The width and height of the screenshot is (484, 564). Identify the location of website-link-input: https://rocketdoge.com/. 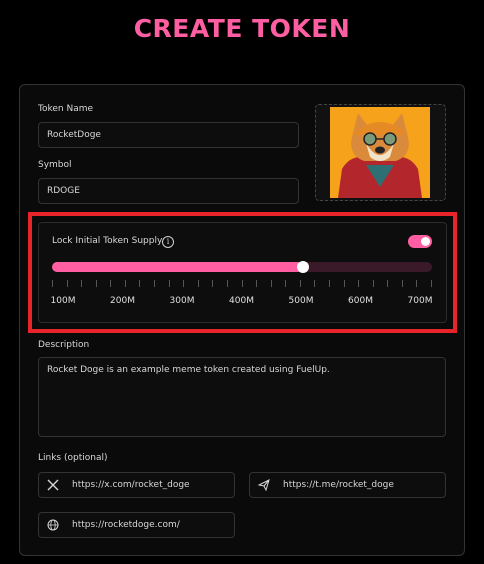
(136, 525).